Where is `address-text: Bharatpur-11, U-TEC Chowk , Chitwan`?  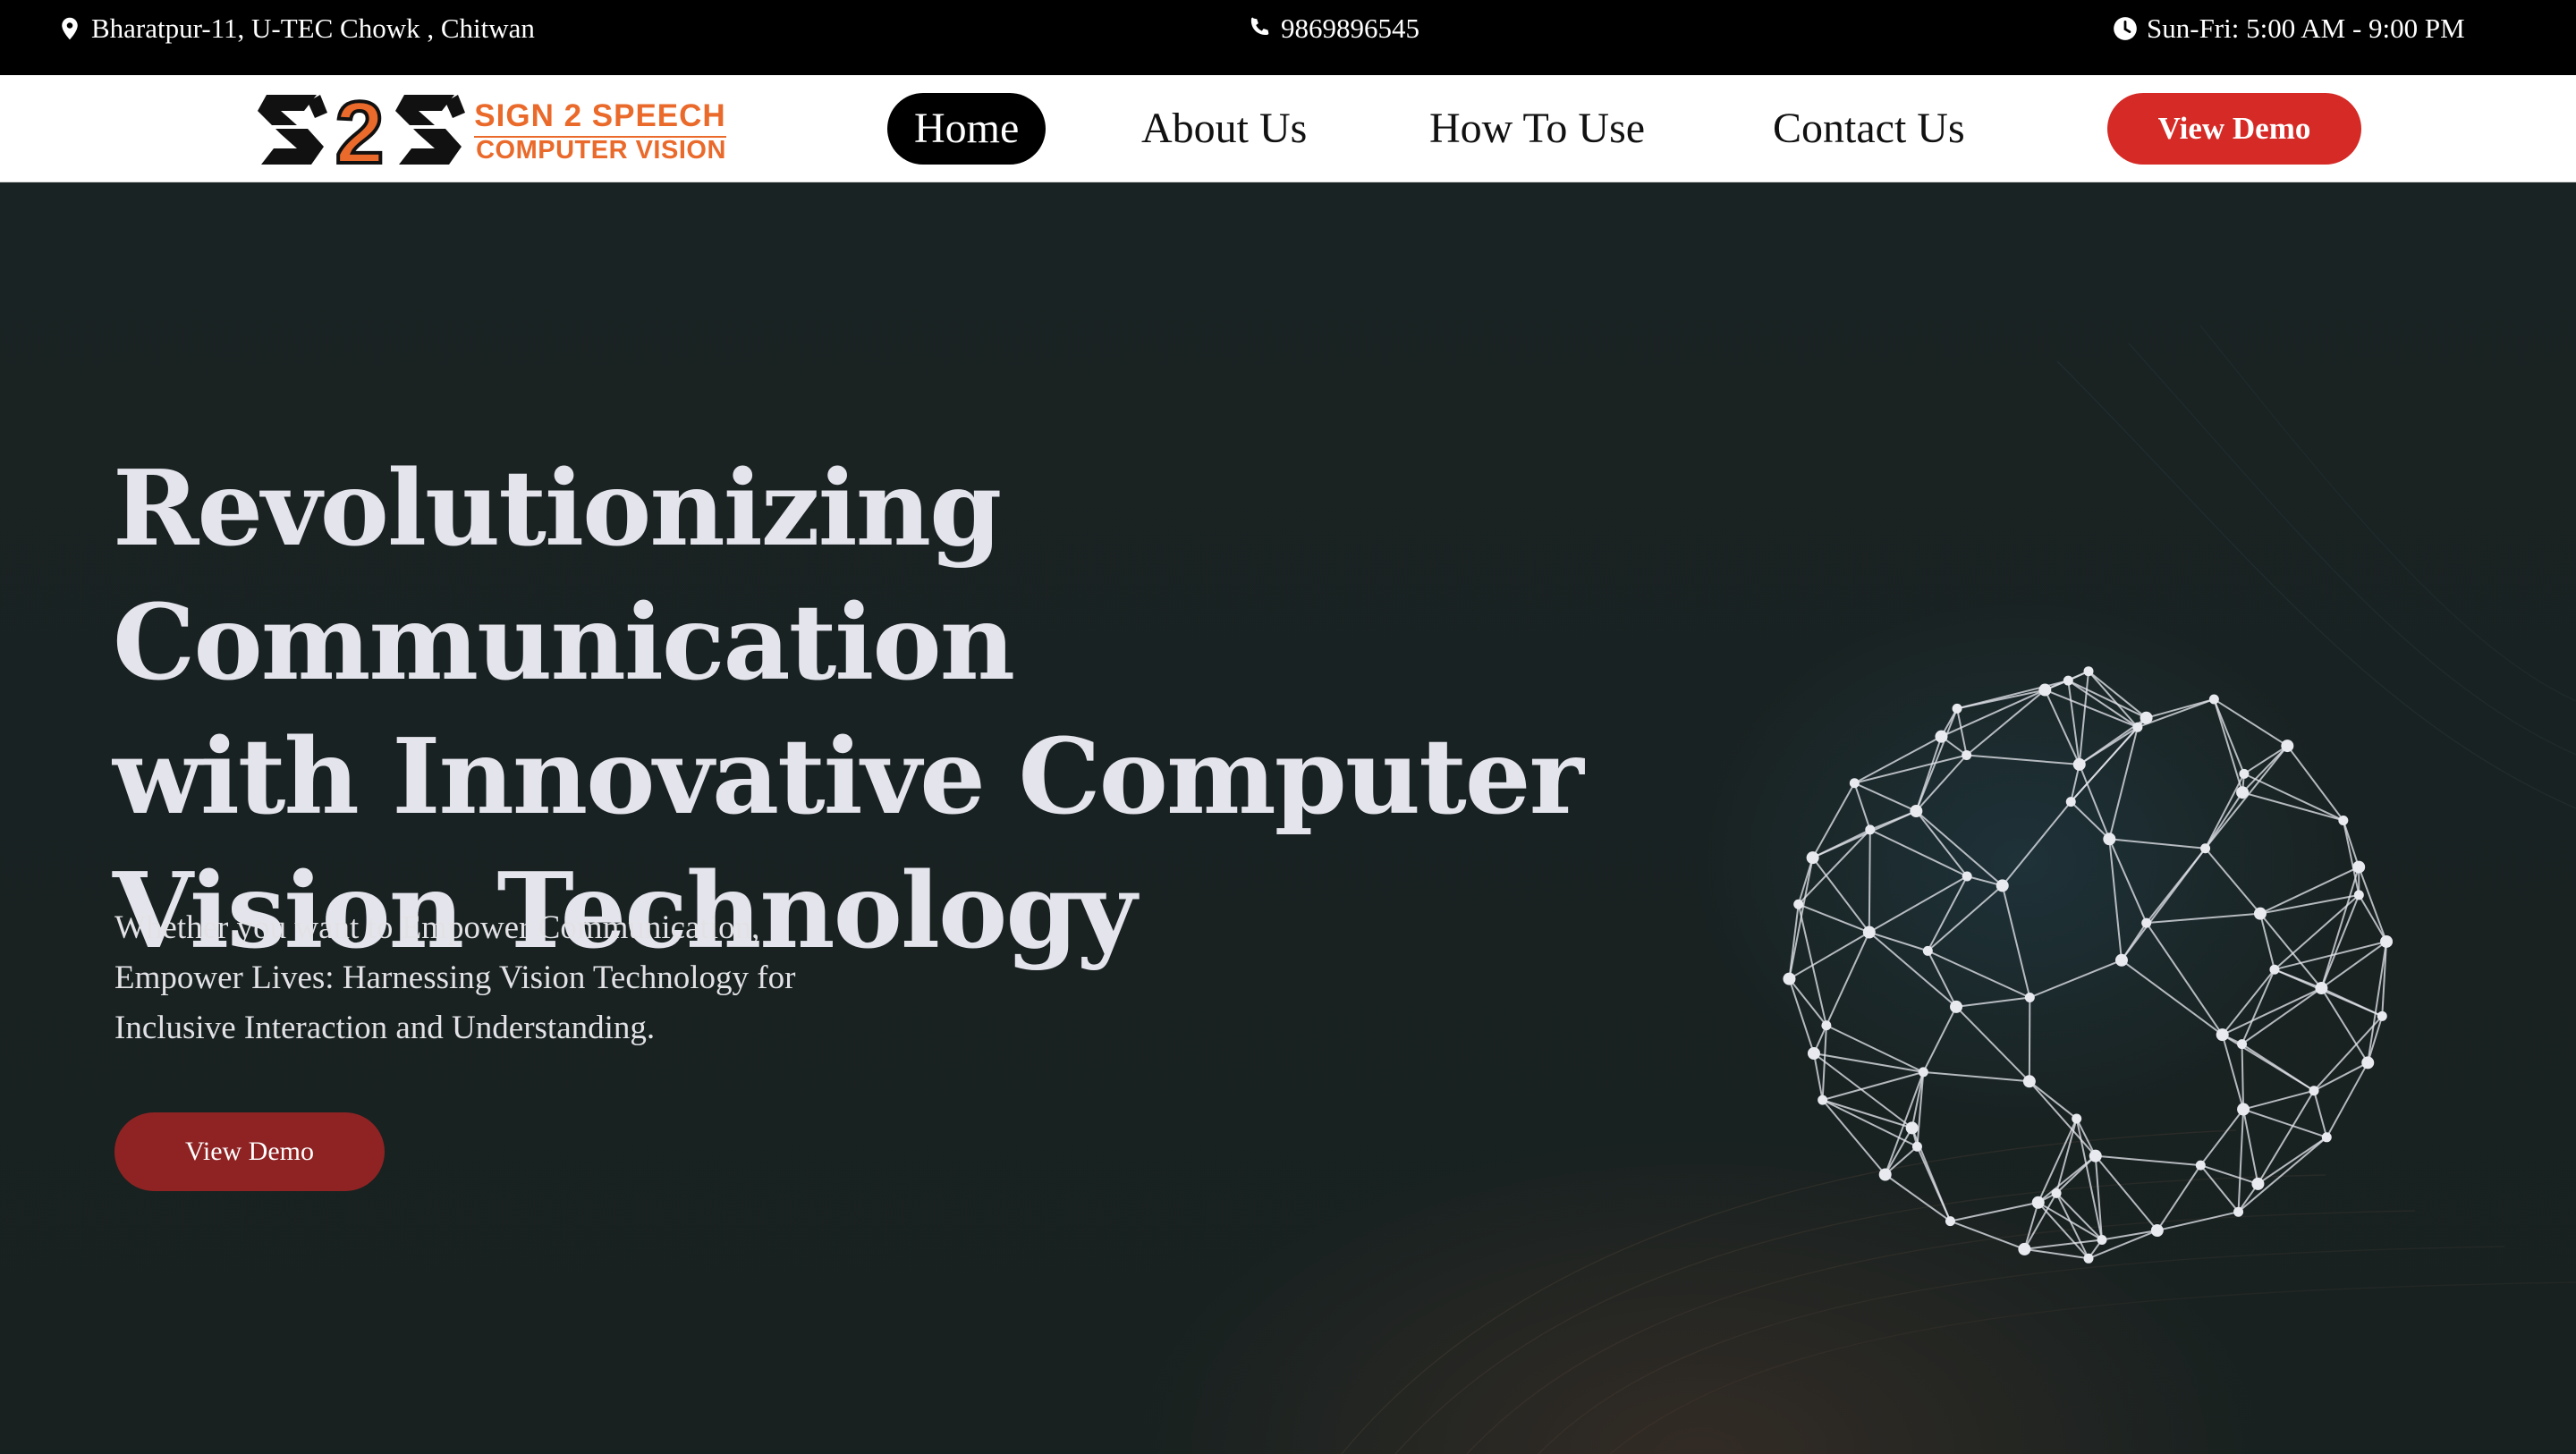 address-text: Bharatpur-11, U-TEC Chowk , Chitwan is located at coordinates (313, 28).